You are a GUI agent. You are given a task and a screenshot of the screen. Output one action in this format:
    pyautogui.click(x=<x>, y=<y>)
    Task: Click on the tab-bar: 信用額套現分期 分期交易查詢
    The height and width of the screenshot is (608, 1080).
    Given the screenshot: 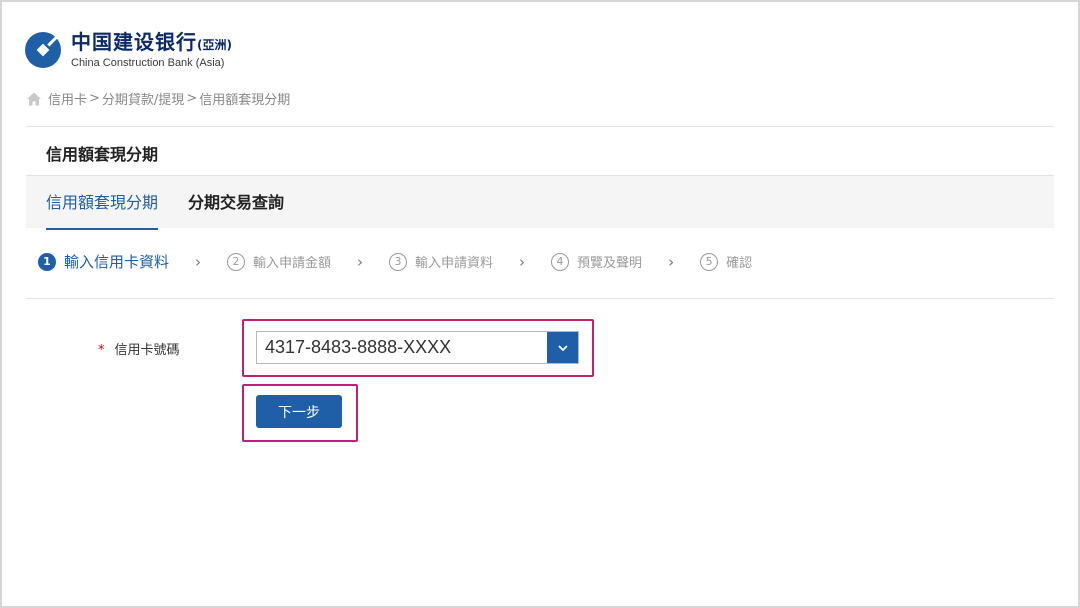 What is the action you would take?
    pyautogui.click(x=540, y=202)
    